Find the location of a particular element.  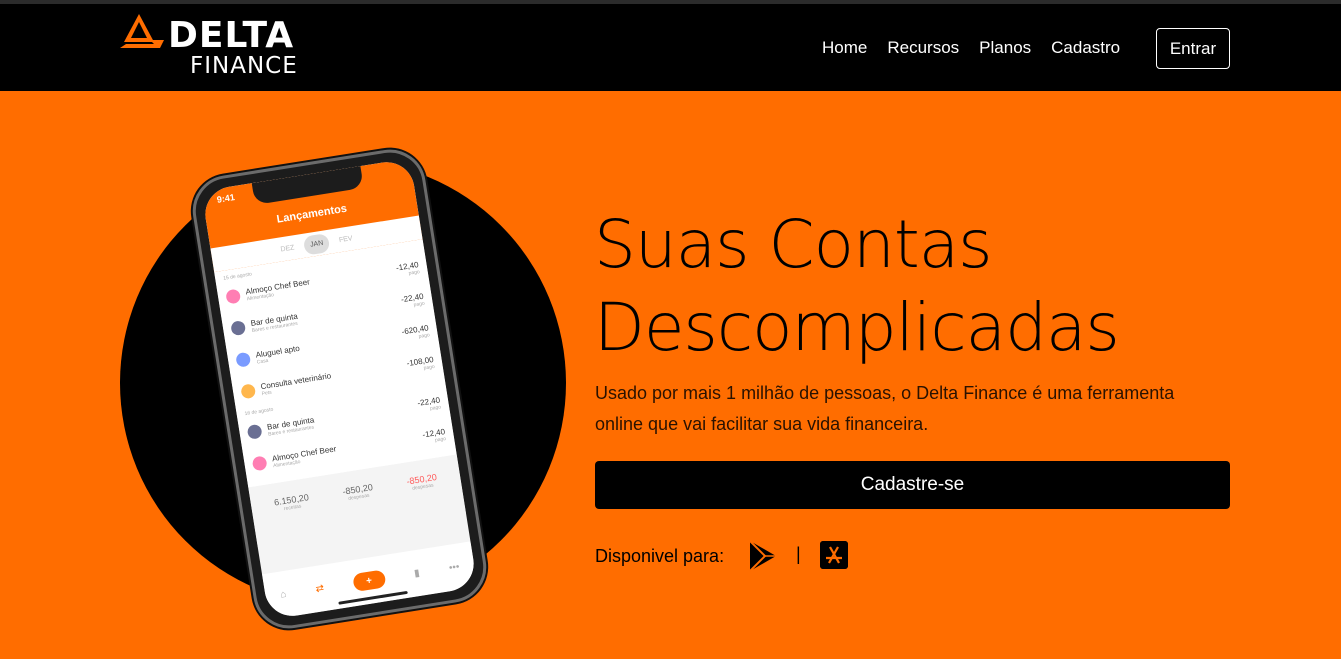

nav-link-recursos: Recursos is located at coordinates (923, 48).